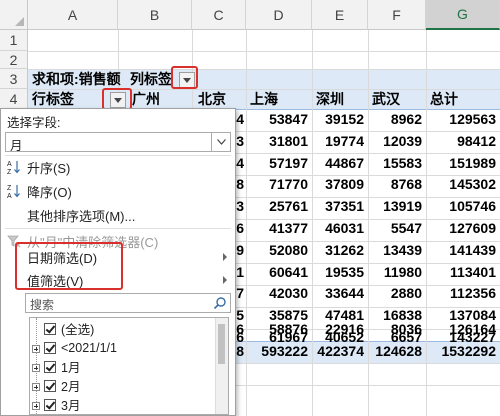 The height and width of the screenshot is (416, 500). What do you see at coordinates (338, 351) in the screenshot?
I see `pivot-grand-total-cell: 422374` at bounding box center [338, 351].